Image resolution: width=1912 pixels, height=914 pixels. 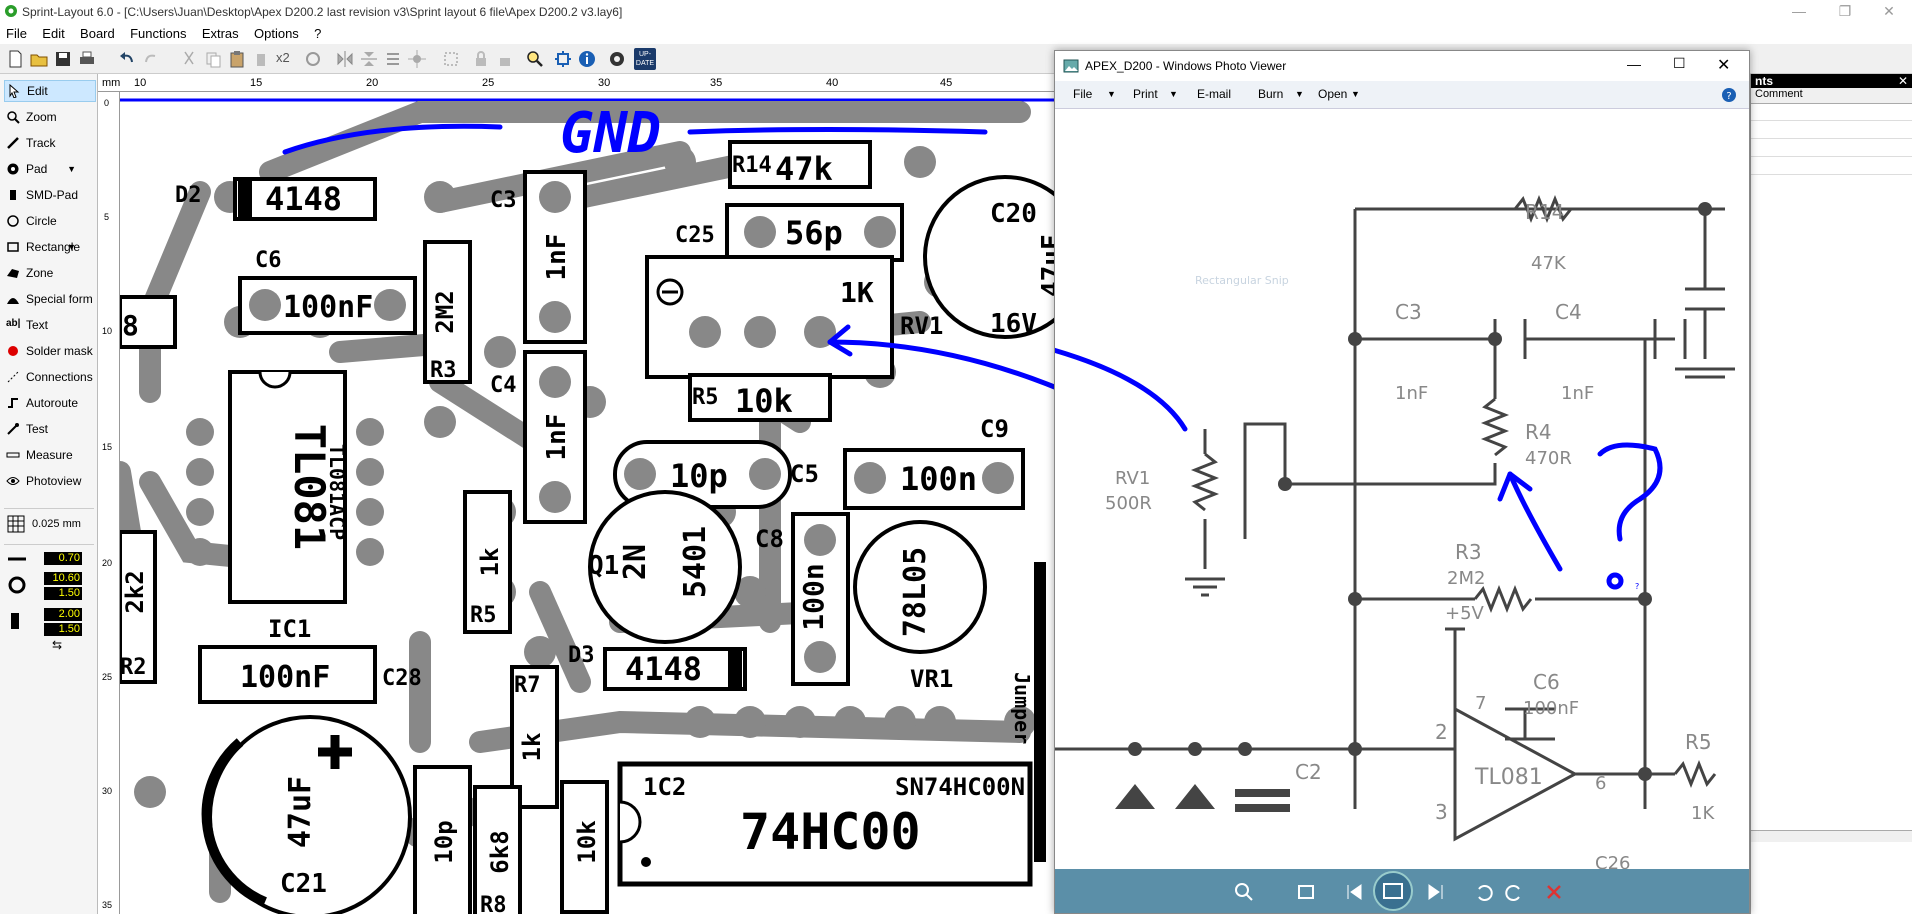 I want to click on component-vr1: 78L05 VR1, so click(x=920, y=606).